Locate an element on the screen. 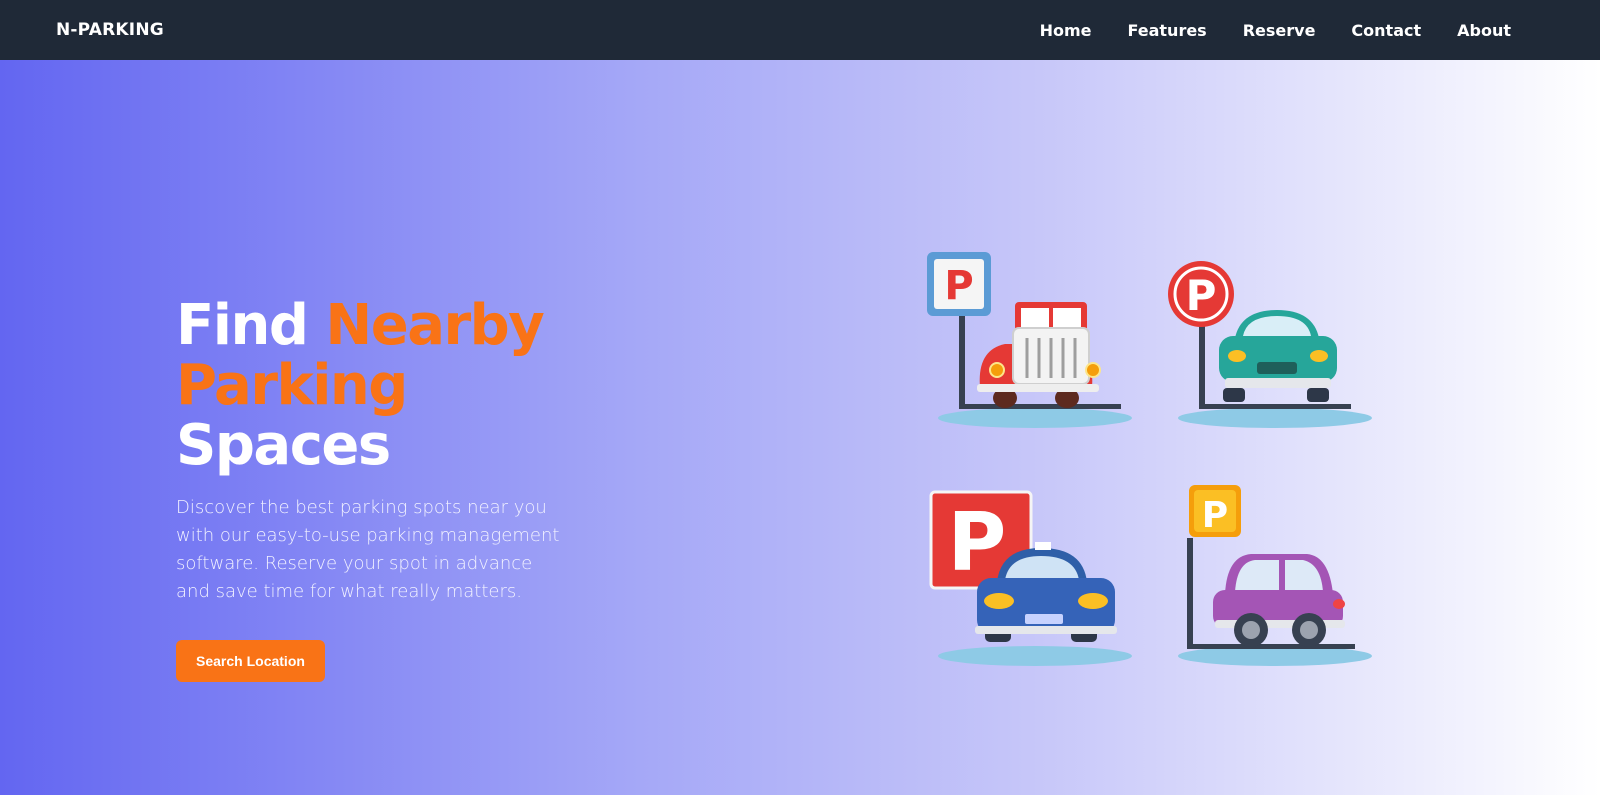 The width and height of the screenshot is (1600, 795). parking-scene-purple-car: P is located at coordinates (1275, 575).